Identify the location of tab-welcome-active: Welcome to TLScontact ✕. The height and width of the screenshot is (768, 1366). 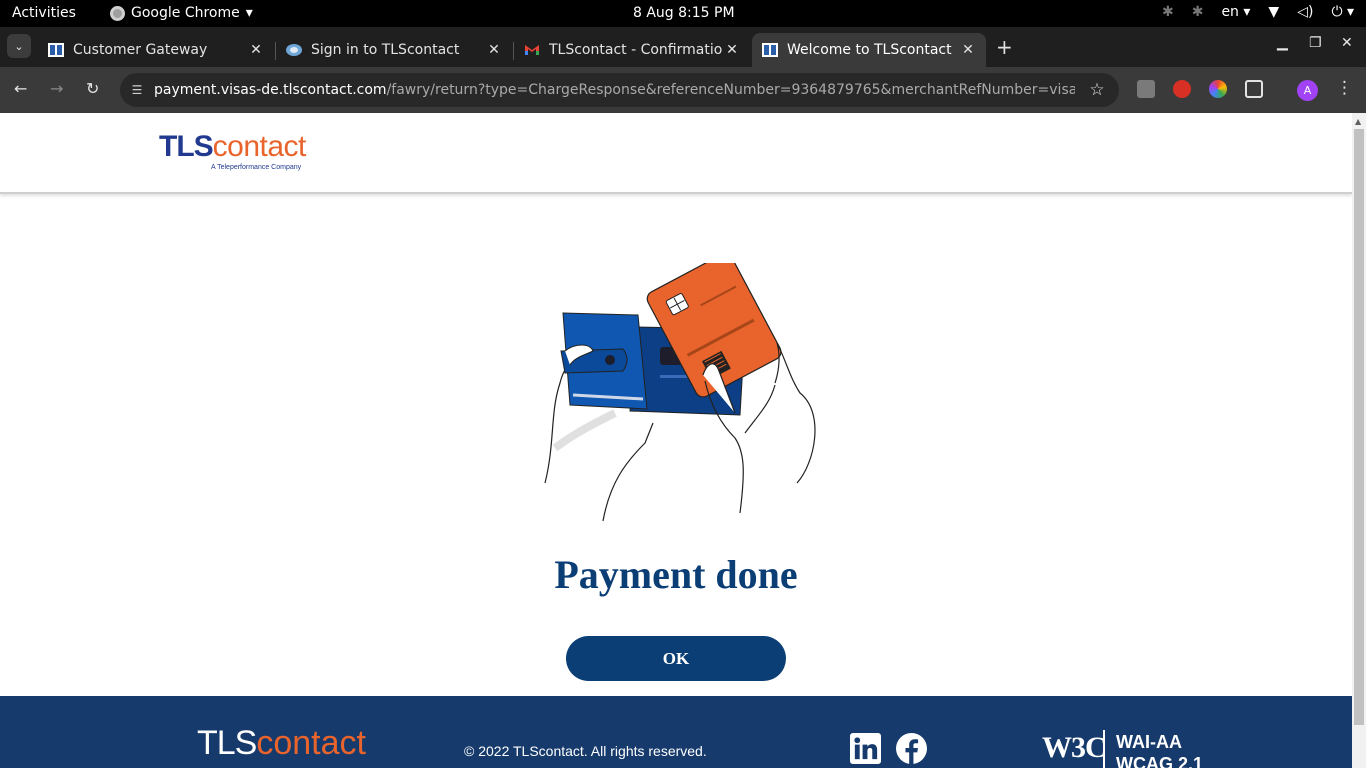
(869, 50).